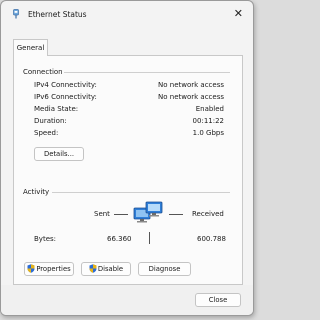 The height and width of the screenshot is (320, 320). What do you see at coordinates (36, 192) in the screenshot?
I see `activity-heading: Activity` at bounding box center [36, 192].